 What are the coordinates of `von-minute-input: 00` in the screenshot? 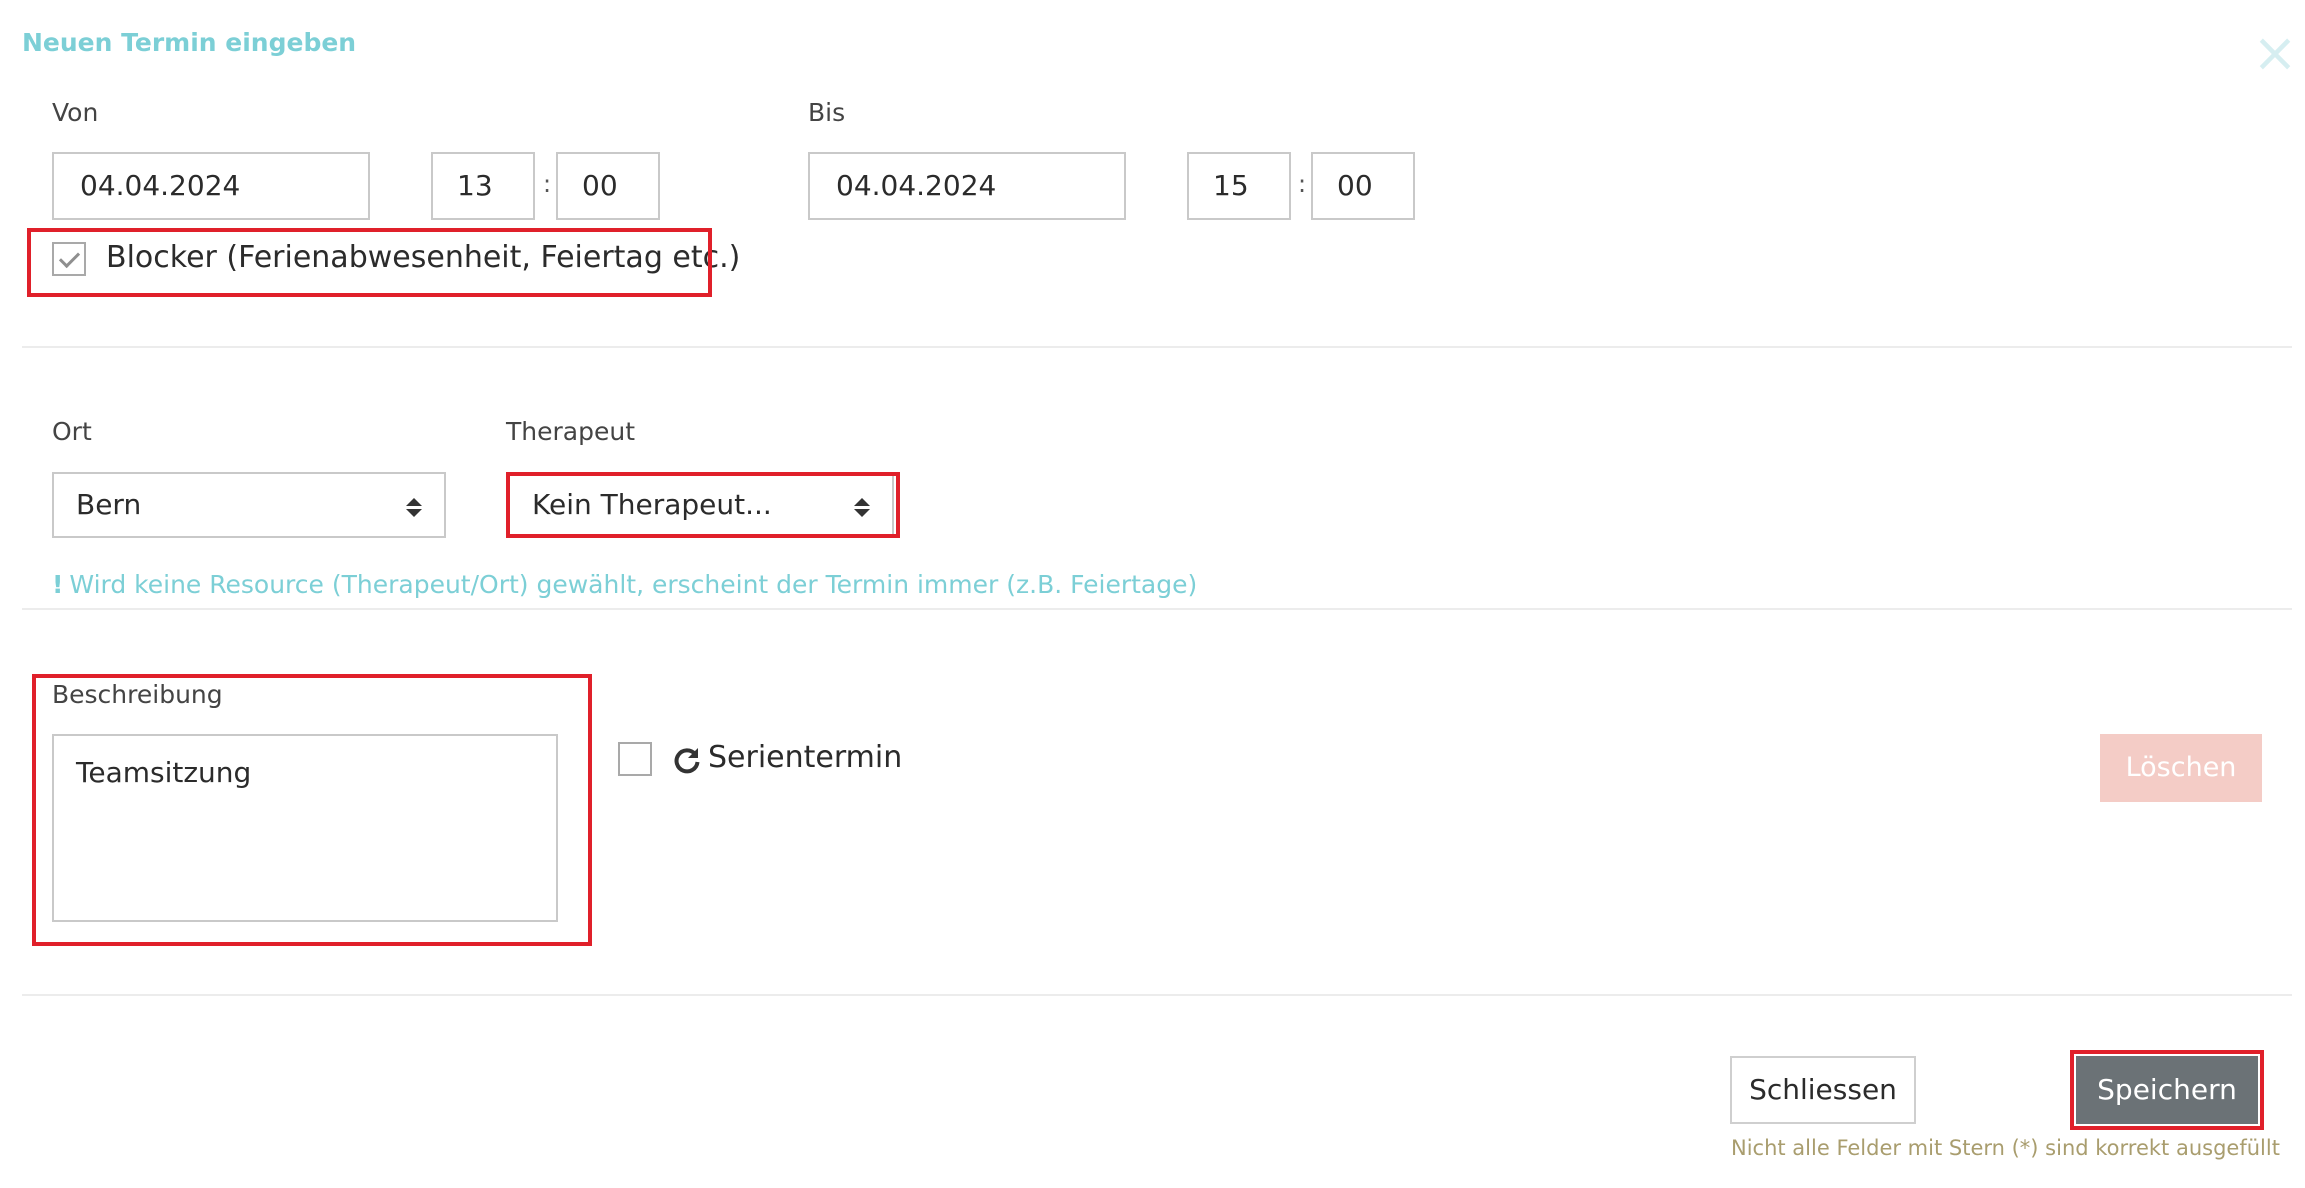 It's located at (608, 186).